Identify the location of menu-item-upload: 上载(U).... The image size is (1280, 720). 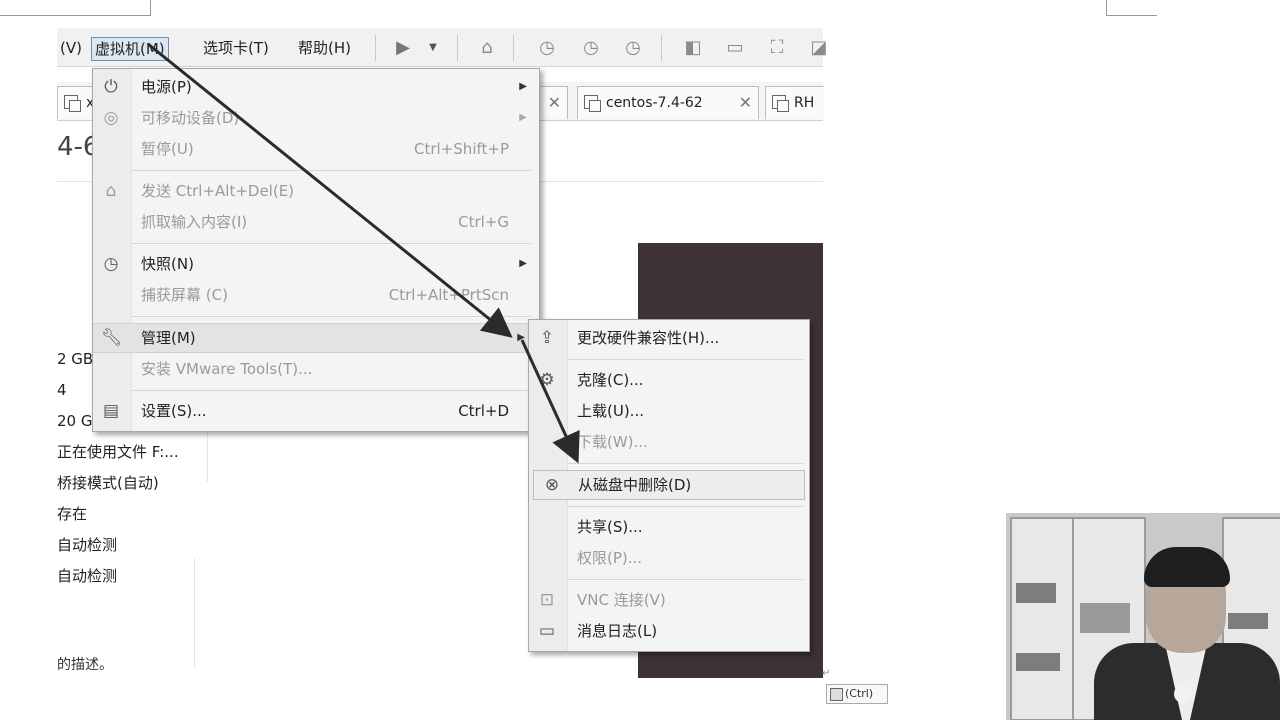
(669, 411).